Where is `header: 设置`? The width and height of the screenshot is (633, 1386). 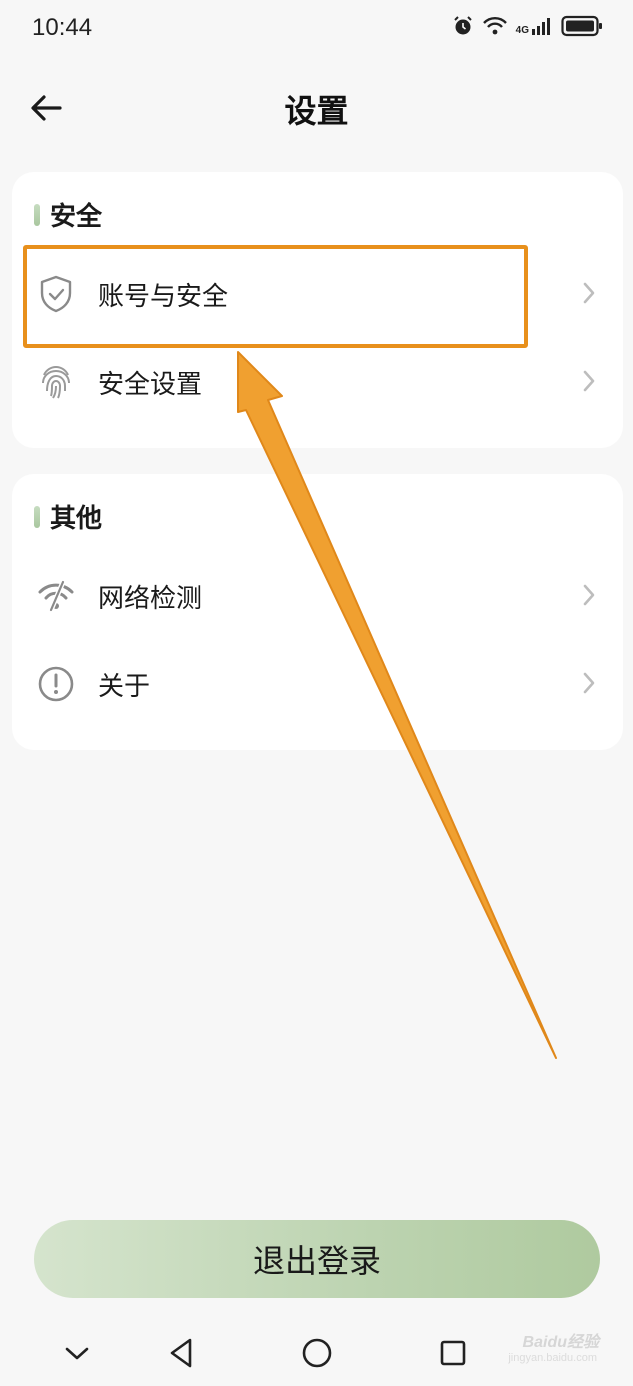
header: 设置 is located at coordinates (316, 110).